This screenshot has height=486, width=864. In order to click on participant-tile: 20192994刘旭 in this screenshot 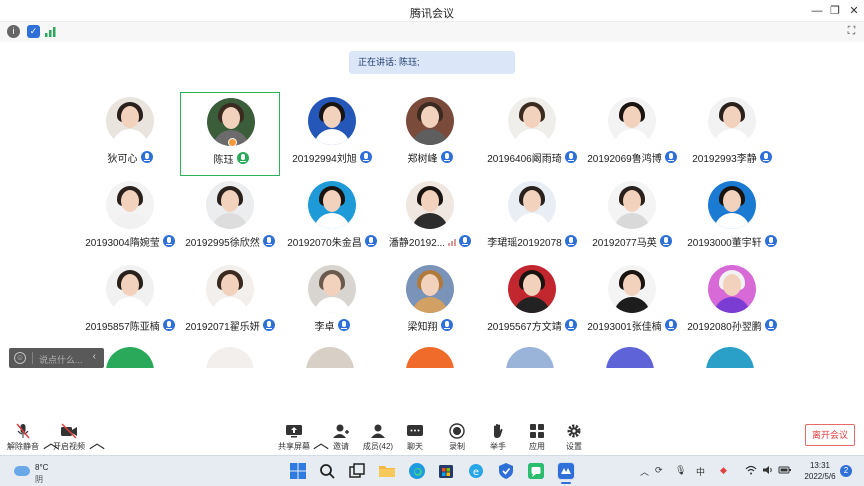, I will do `click(332, 134)`.